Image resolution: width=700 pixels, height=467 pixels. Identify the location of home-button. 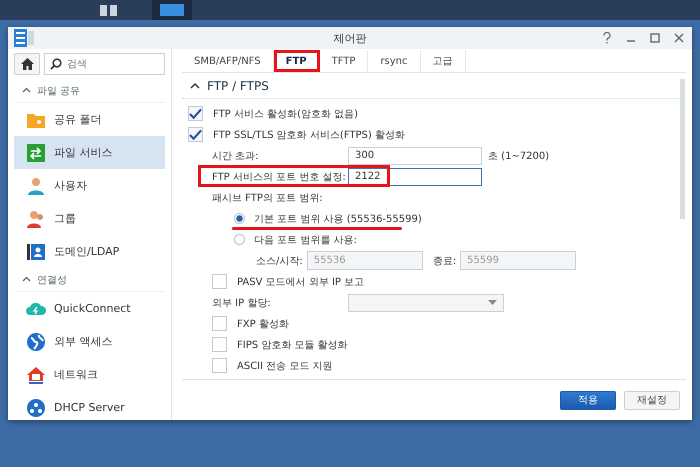
(27, 64).